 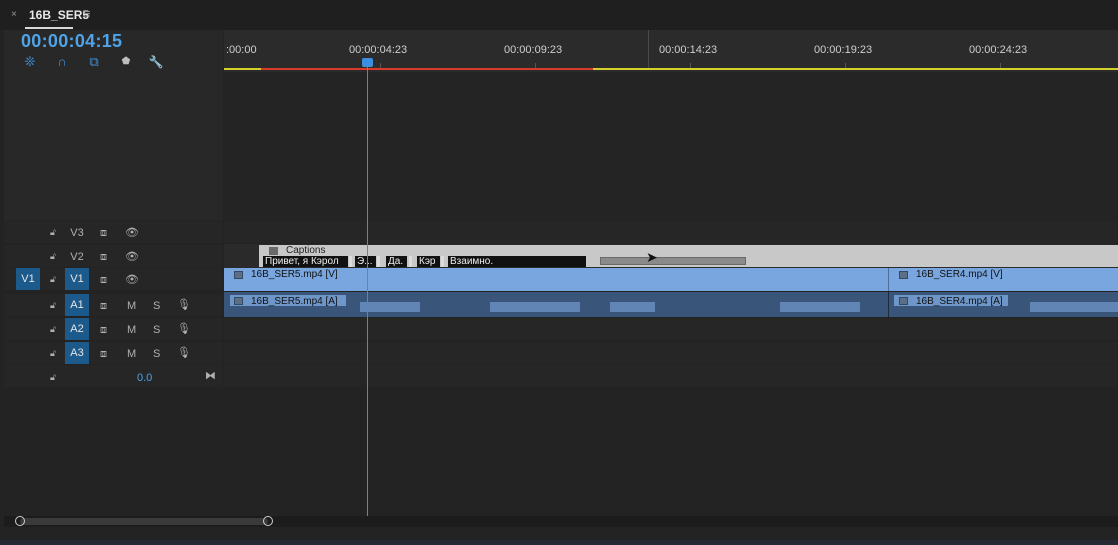 I want to click on ruler-tick-label: 00:00:09:23, so click(x=533, y=50).